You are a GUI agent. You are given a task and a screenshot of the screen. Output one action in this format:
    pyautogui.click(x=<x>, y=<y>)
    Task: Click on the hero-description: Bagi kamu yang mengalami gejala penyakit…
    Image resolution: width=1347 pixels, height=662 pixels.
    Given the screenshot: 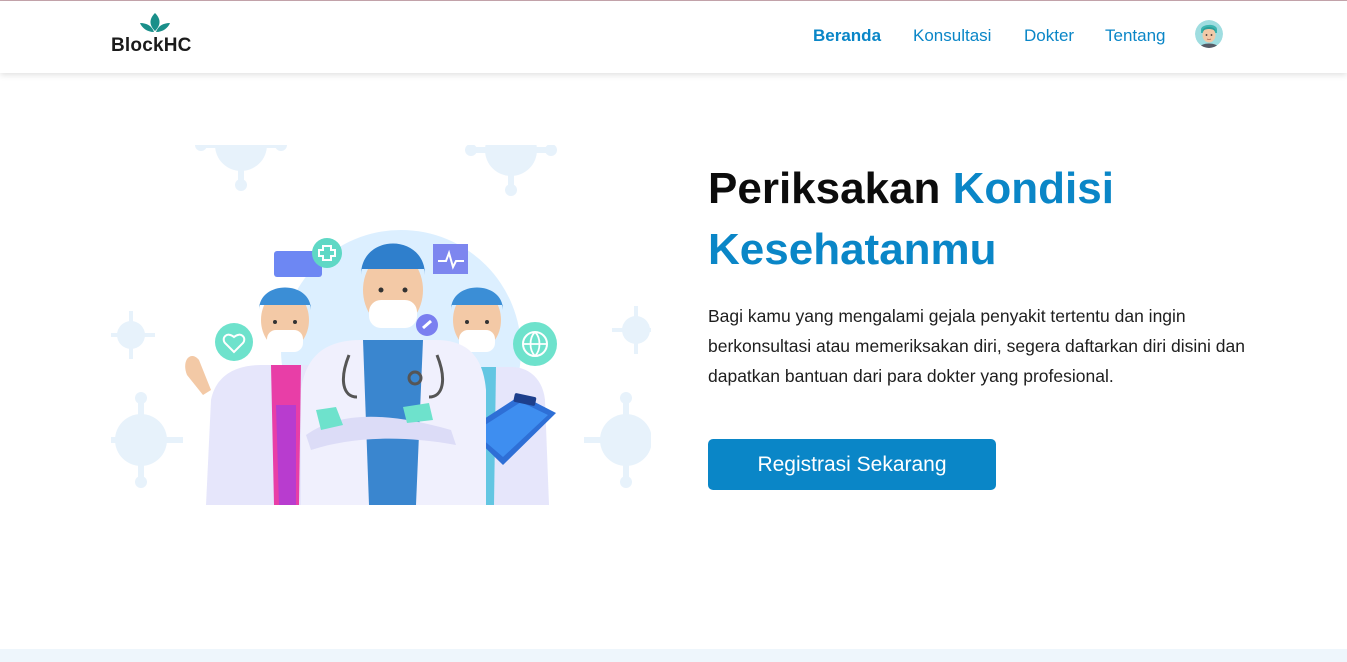 What is the action you would take?
    pyautogui.click(x=976, y=346)
    